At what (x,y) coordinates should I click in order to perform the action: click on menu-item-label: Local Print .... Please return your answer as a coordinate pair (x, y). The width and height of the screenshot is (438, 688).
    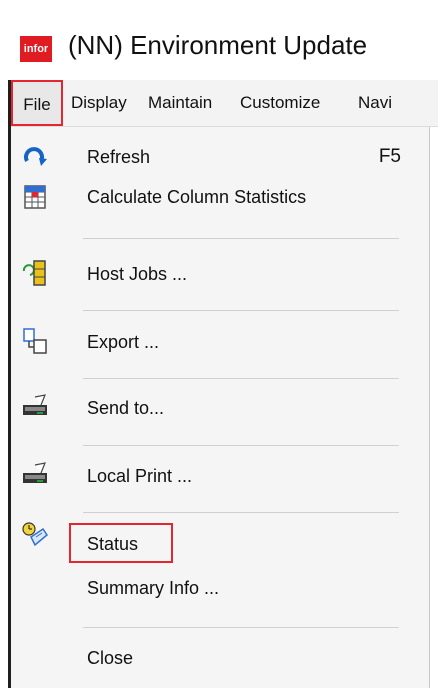
    Looking at the image, I should click on (140, 476).